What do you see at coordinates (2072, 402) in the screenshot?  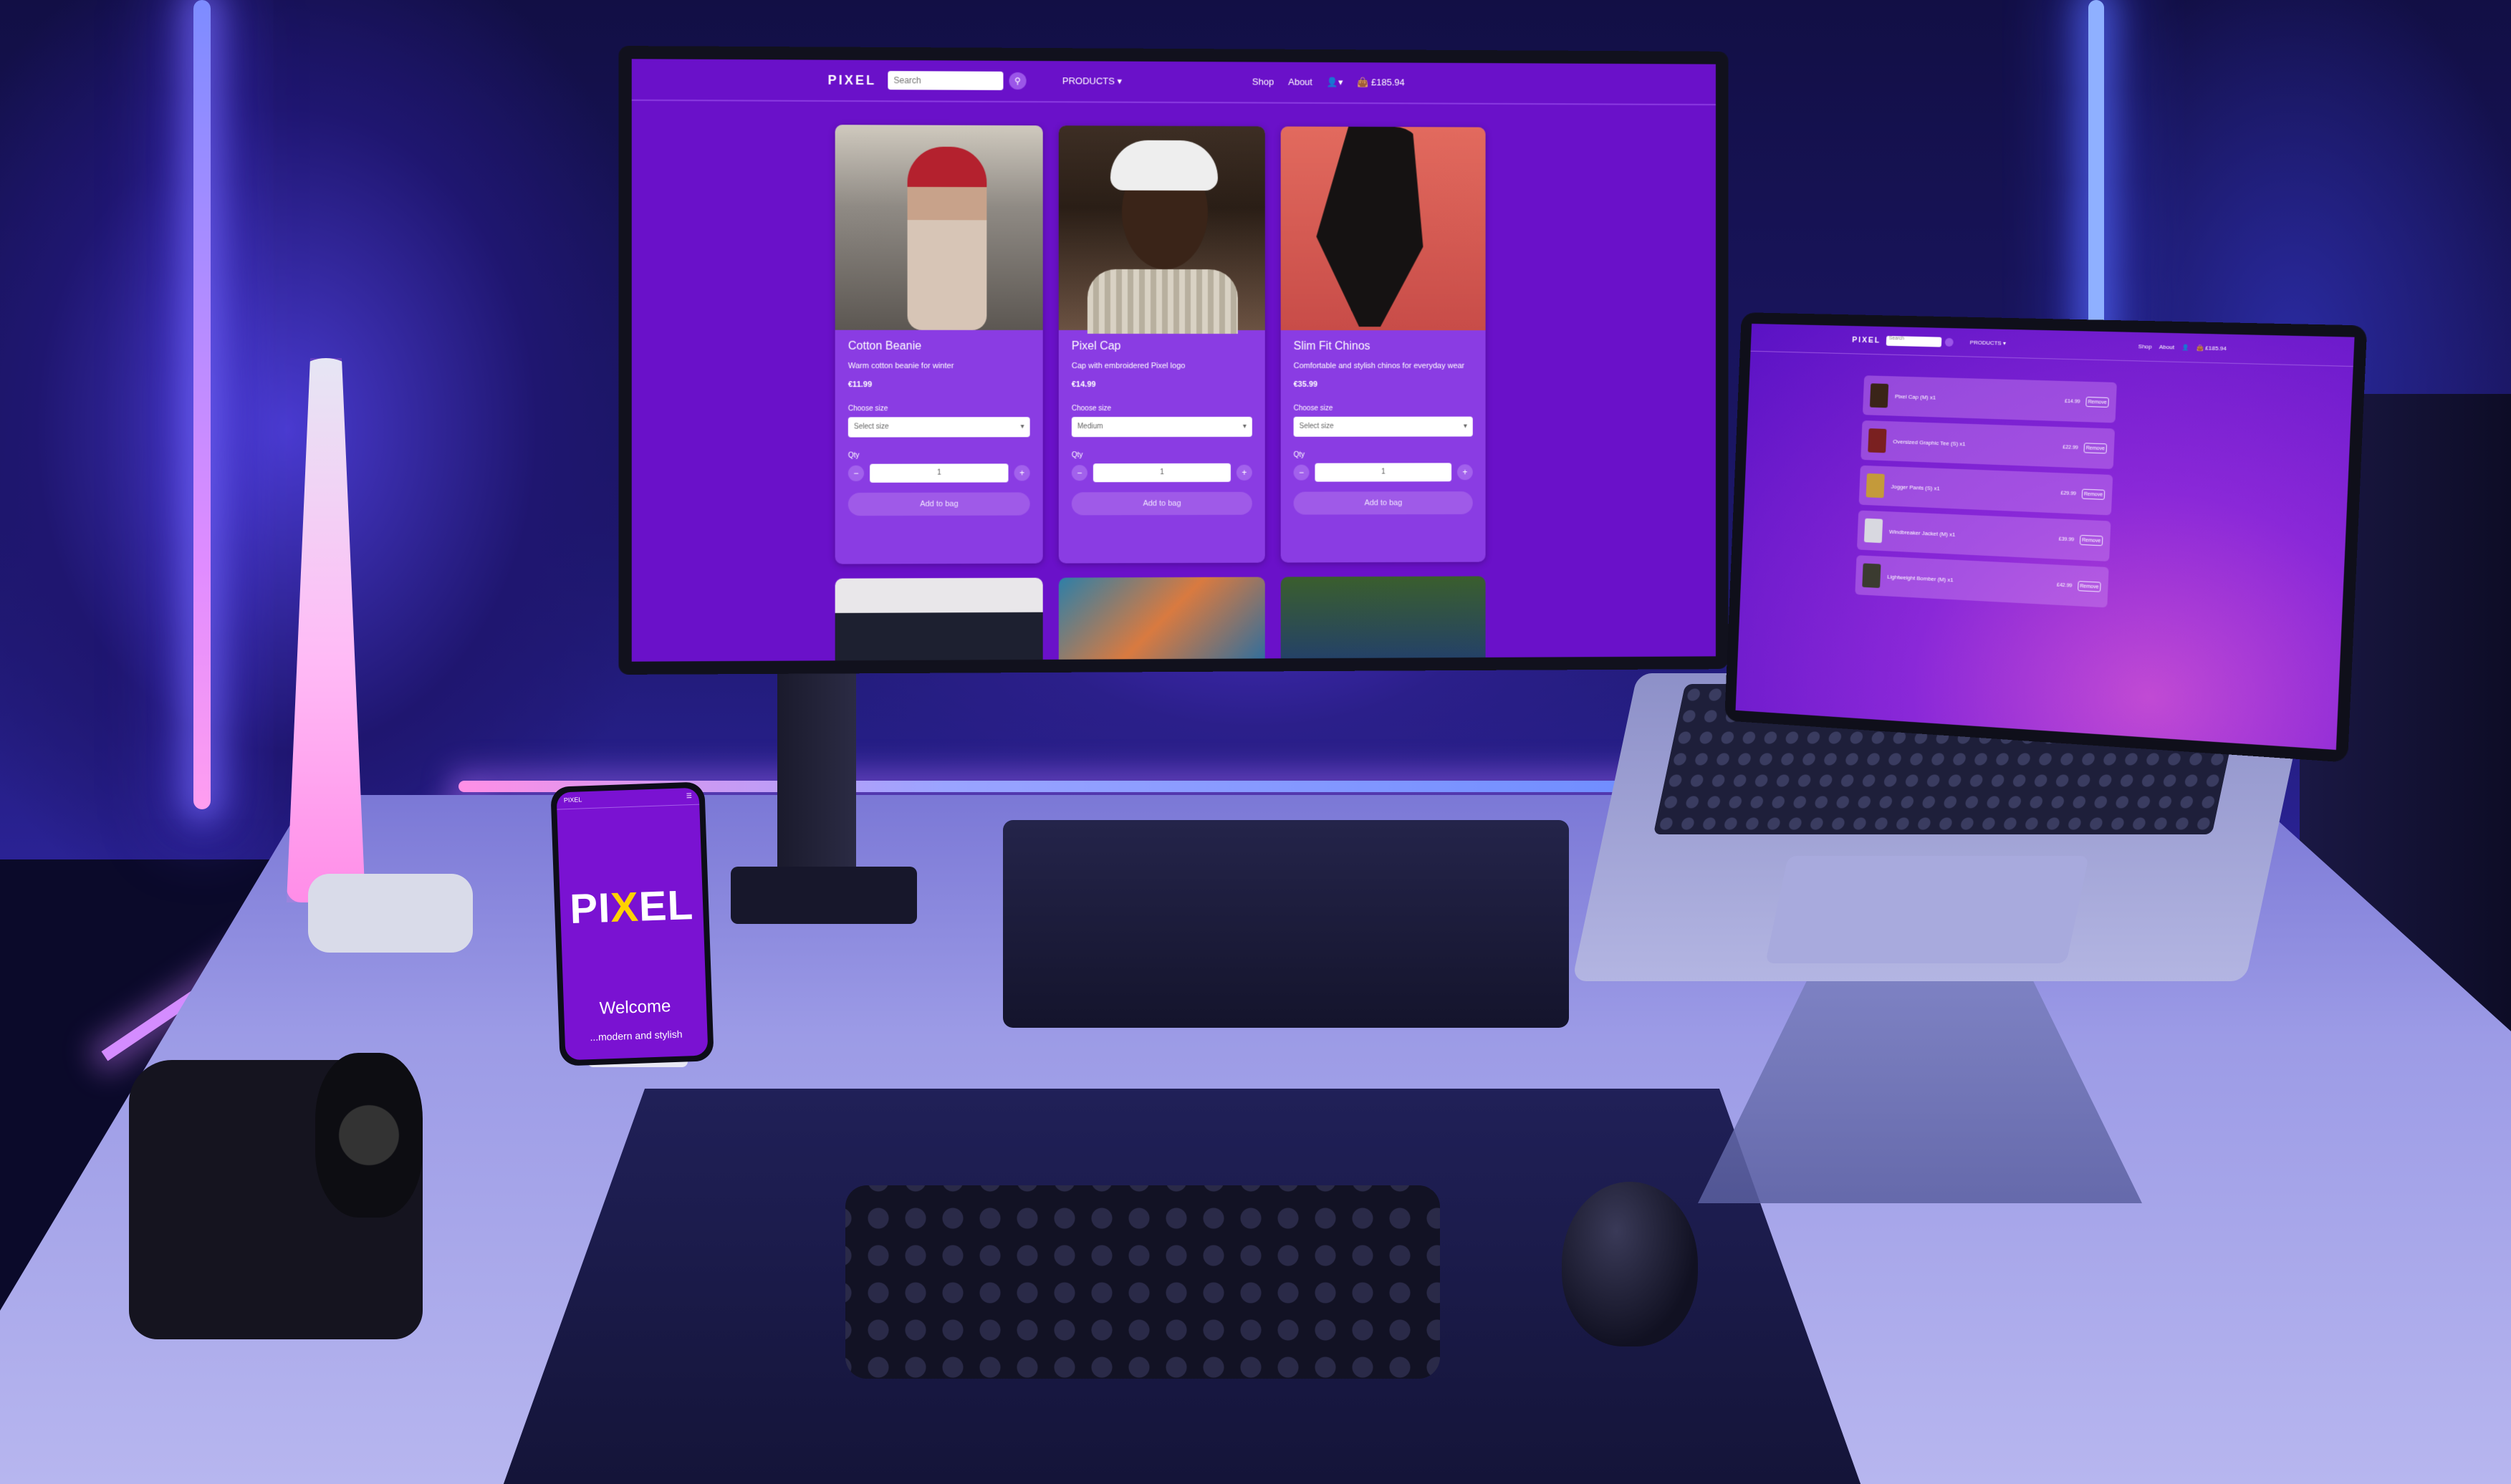 I see `bag-item-price: £14.99` at bounding box center [2072, 402].